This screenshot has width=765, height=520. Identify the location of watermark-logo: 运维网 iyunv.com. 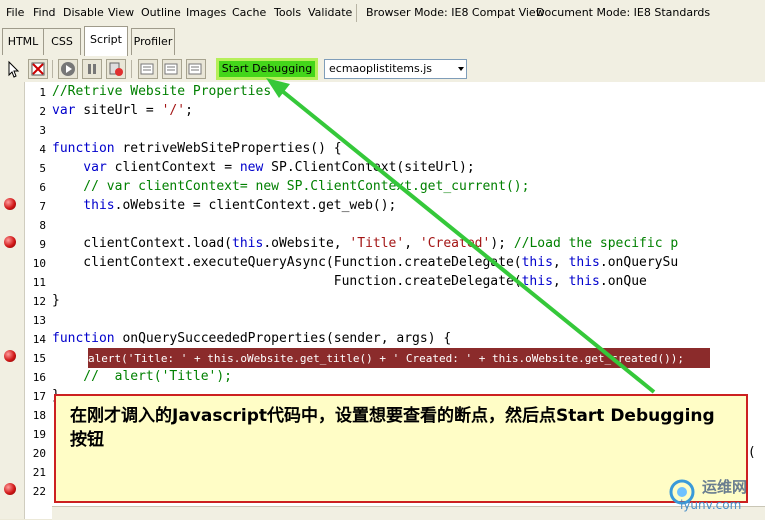
(716, 492).